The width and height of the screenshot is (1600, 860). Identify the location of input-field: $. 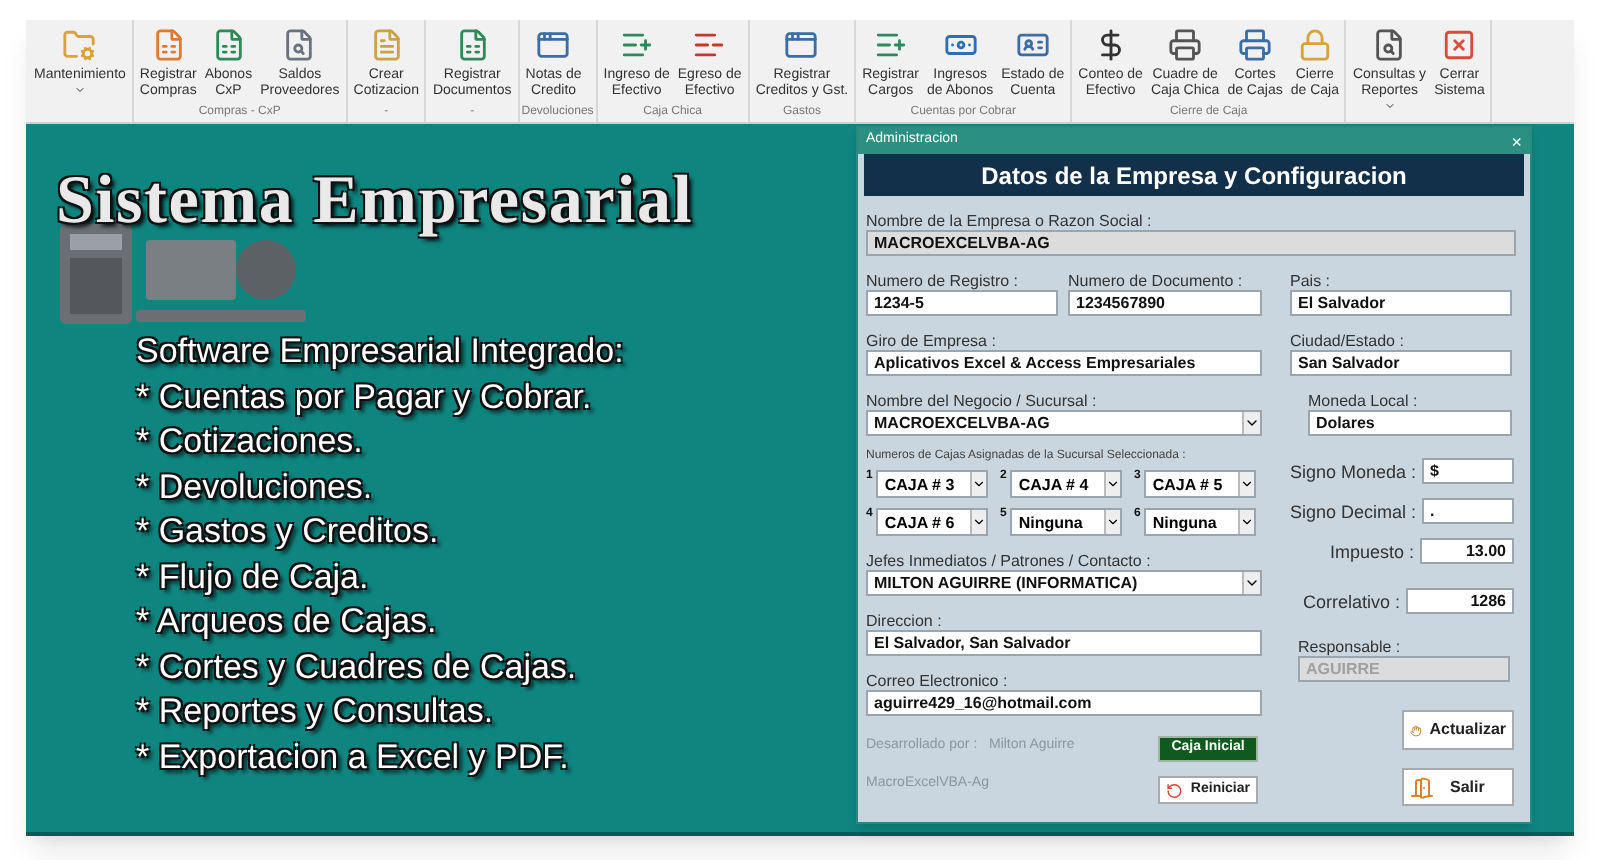
(1468, 471).